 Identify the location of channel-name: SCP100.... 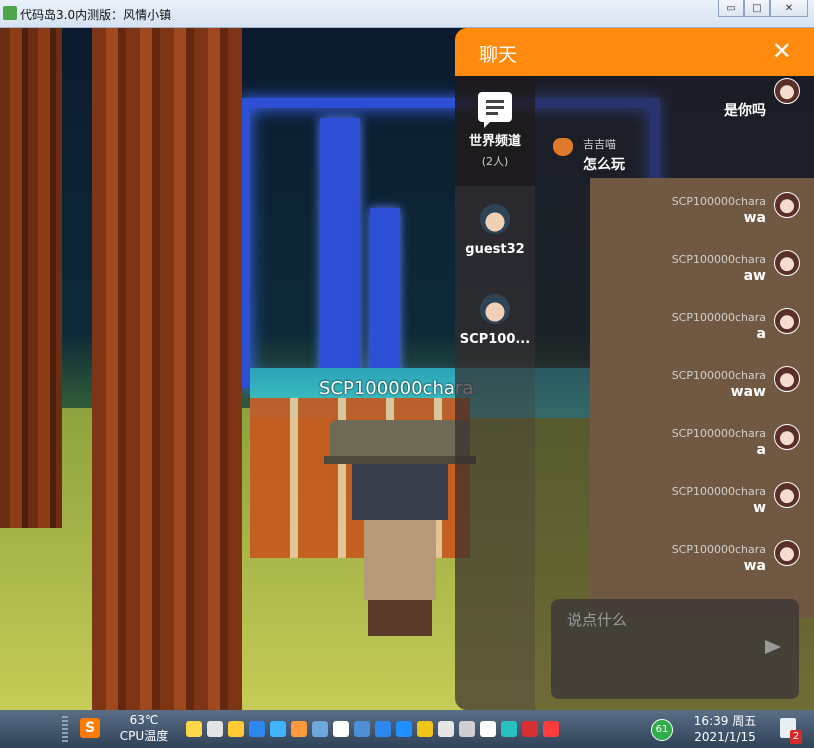
(495, 339).